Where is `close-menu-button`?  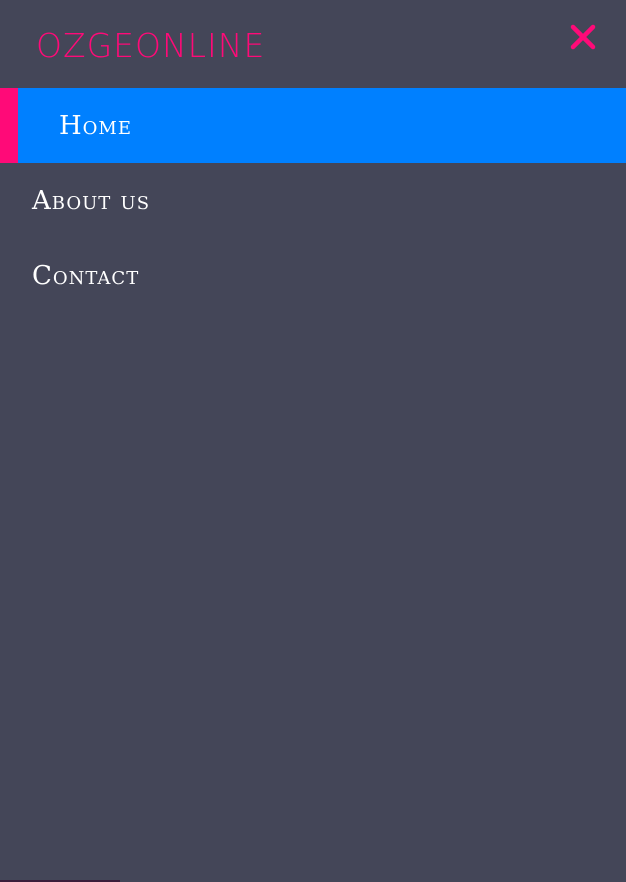 close-menu-button is located at coordinates (583, 37).